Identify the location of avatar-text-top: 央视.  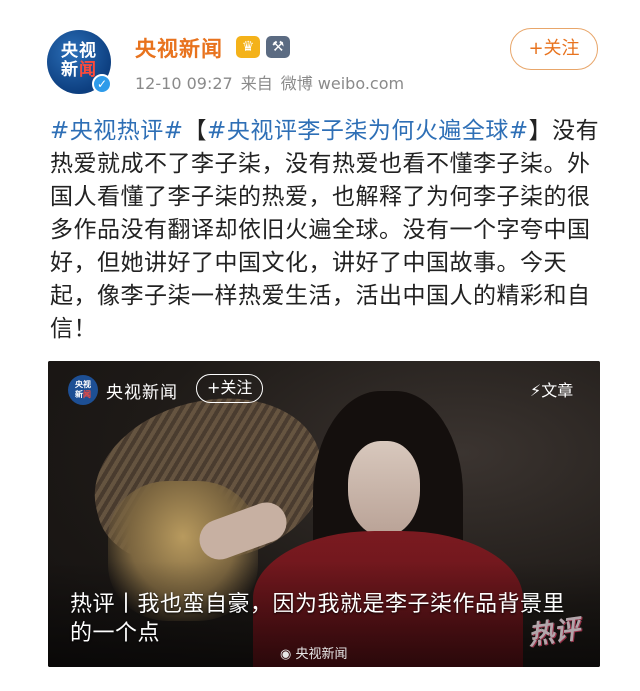
(79, 51).